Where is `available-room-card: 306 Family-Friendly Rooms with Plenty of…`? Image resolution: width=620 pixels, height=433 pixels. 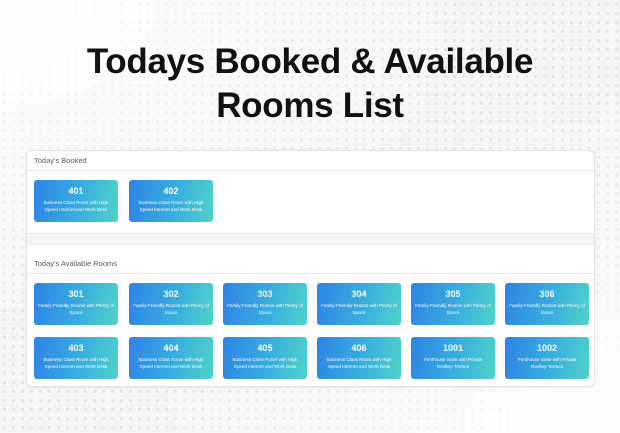
available-room-card: 306 Family-Friendly Rooms with Plenty of… is located at coordinates (547, 304).